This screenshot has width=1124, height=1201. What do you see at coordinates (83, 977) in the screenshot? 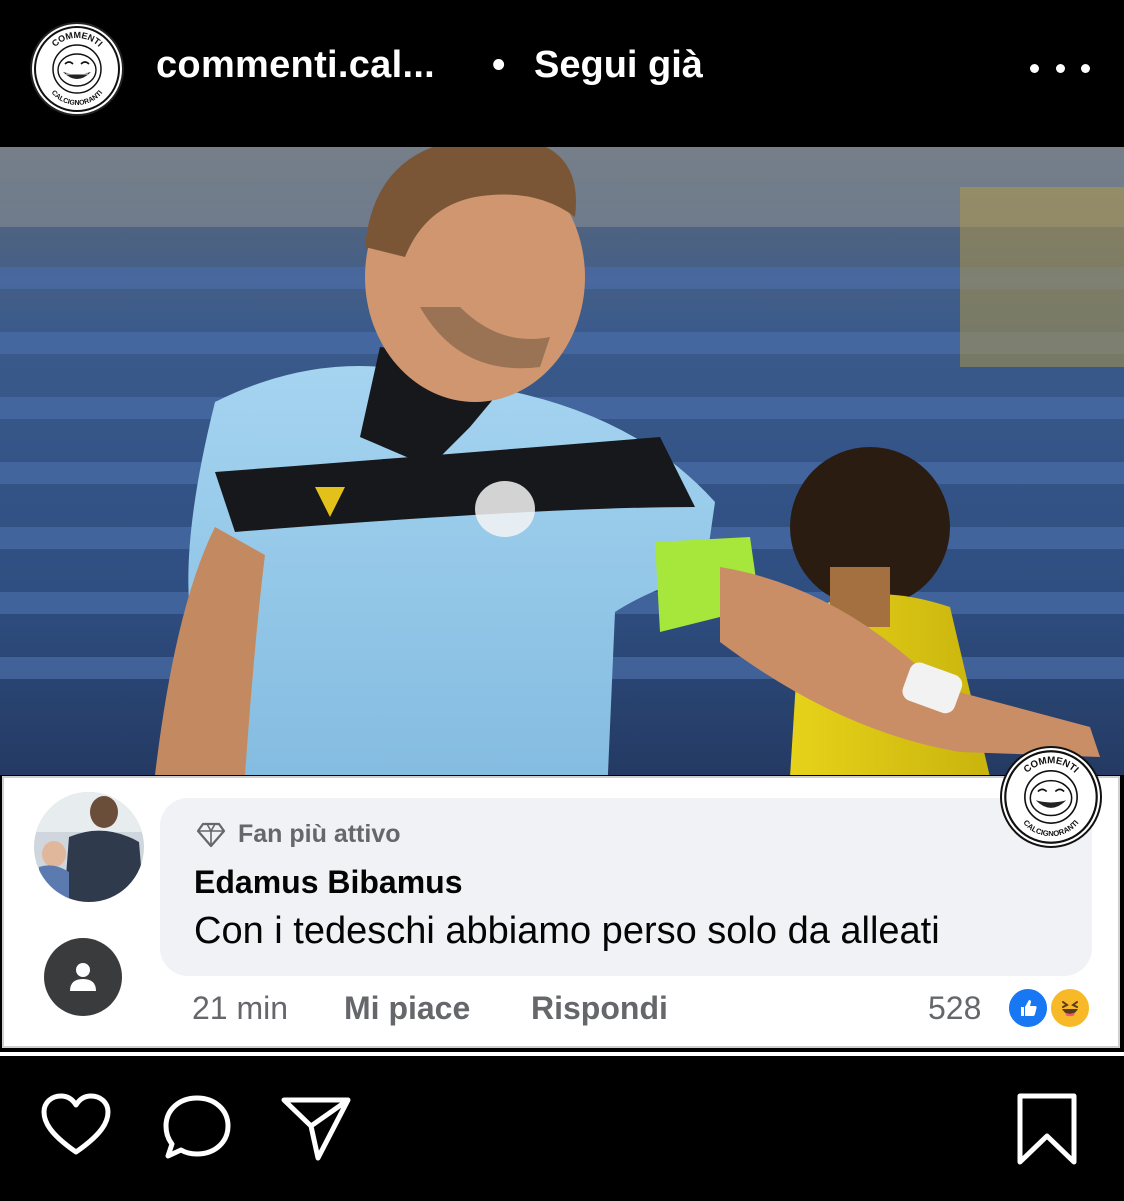
I see `anonymous-user-icon` at bounding box center [83, 977].